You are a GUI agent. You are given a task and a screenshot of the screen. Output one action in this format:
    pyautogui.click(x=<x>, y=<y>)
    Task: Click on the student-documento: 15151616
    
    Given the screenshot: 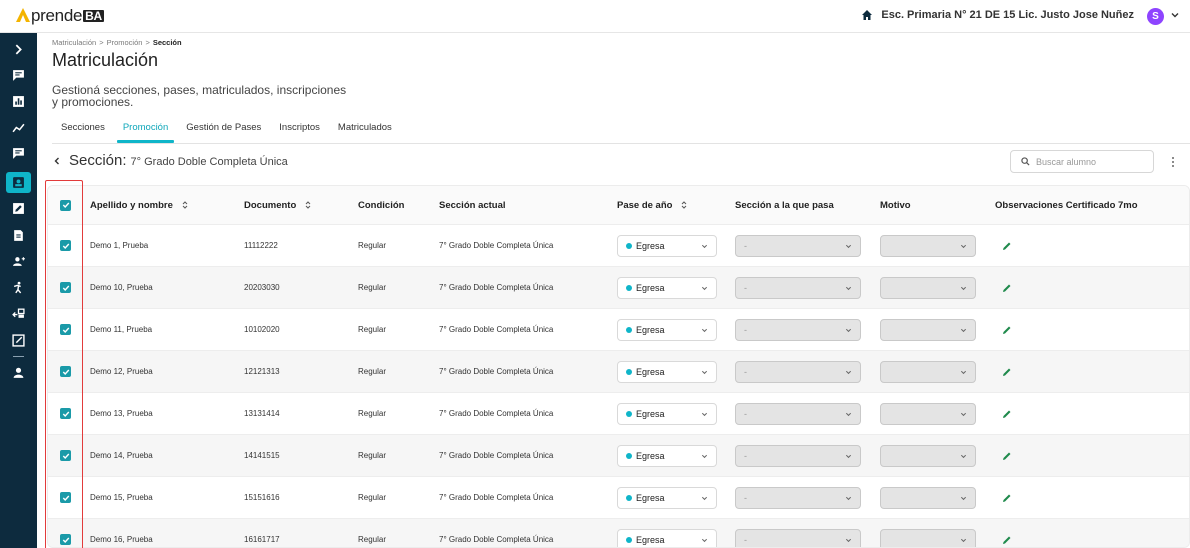 What is the action you would take?
    pyautogui.click(x=262, y=497)
    